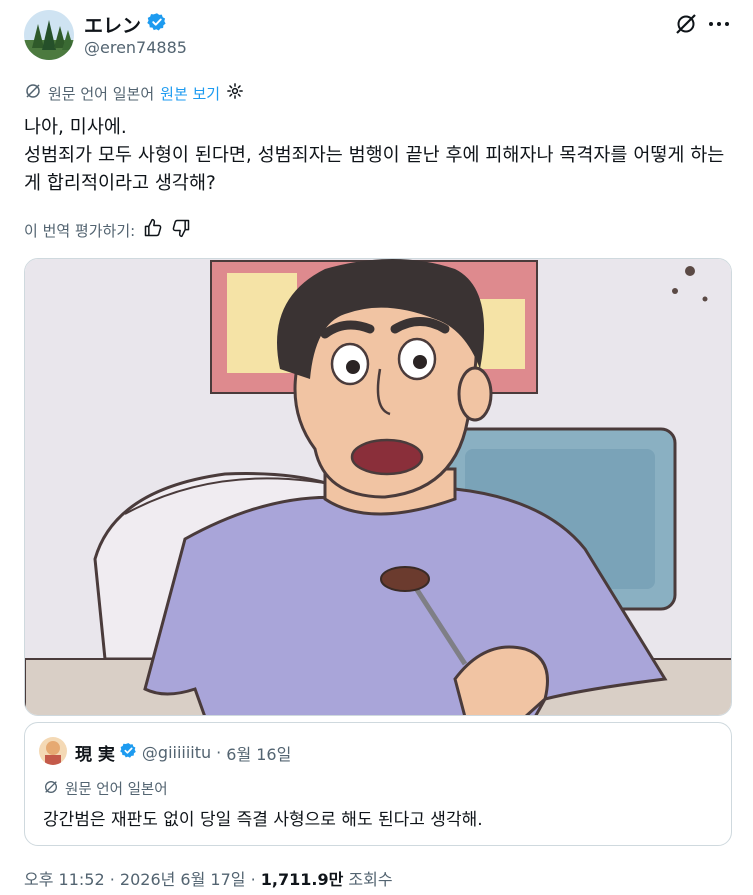  What do you see at coordinates (190, 93) in the screenshot?
I see `show-original-link: 원본 보기` at bounding box center [190, 93].